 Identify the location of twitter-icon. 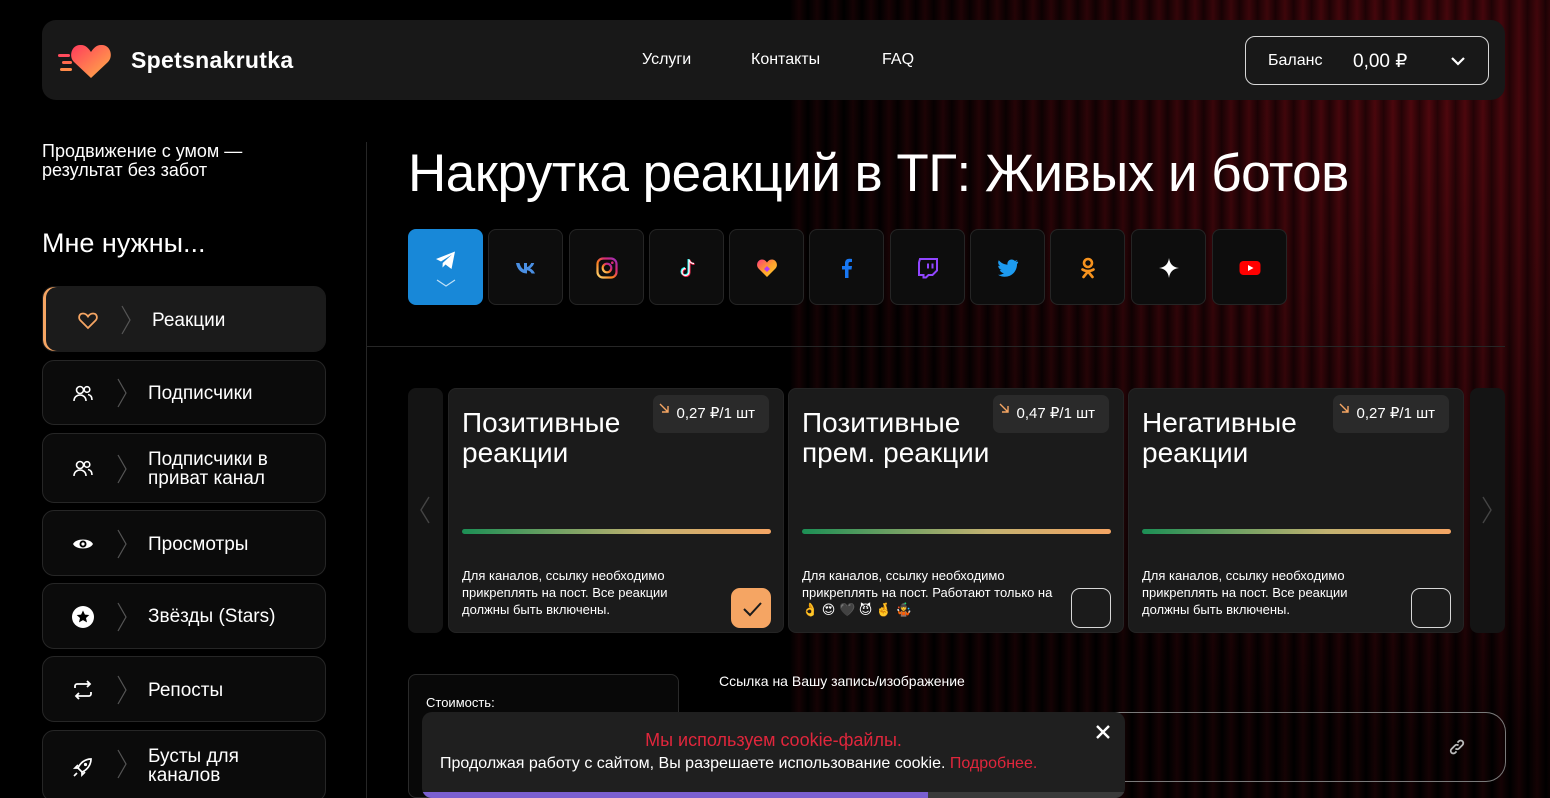
(1008, 268).